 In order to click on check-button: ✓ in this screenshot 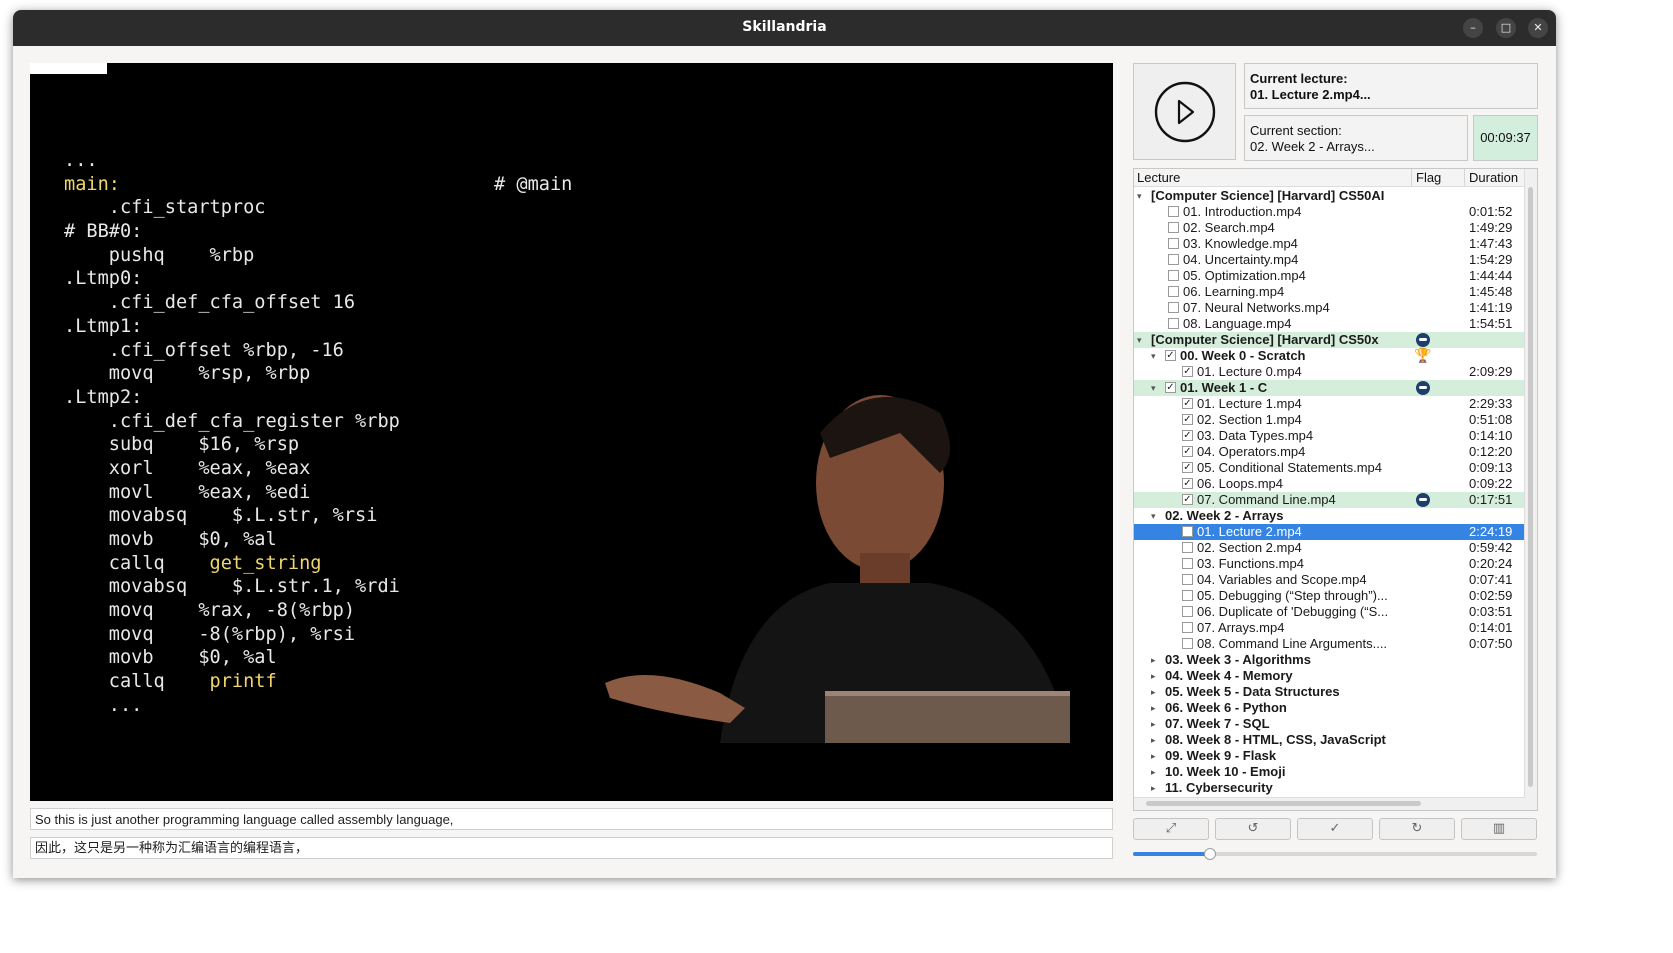, I will do `click(1335, 829)`.